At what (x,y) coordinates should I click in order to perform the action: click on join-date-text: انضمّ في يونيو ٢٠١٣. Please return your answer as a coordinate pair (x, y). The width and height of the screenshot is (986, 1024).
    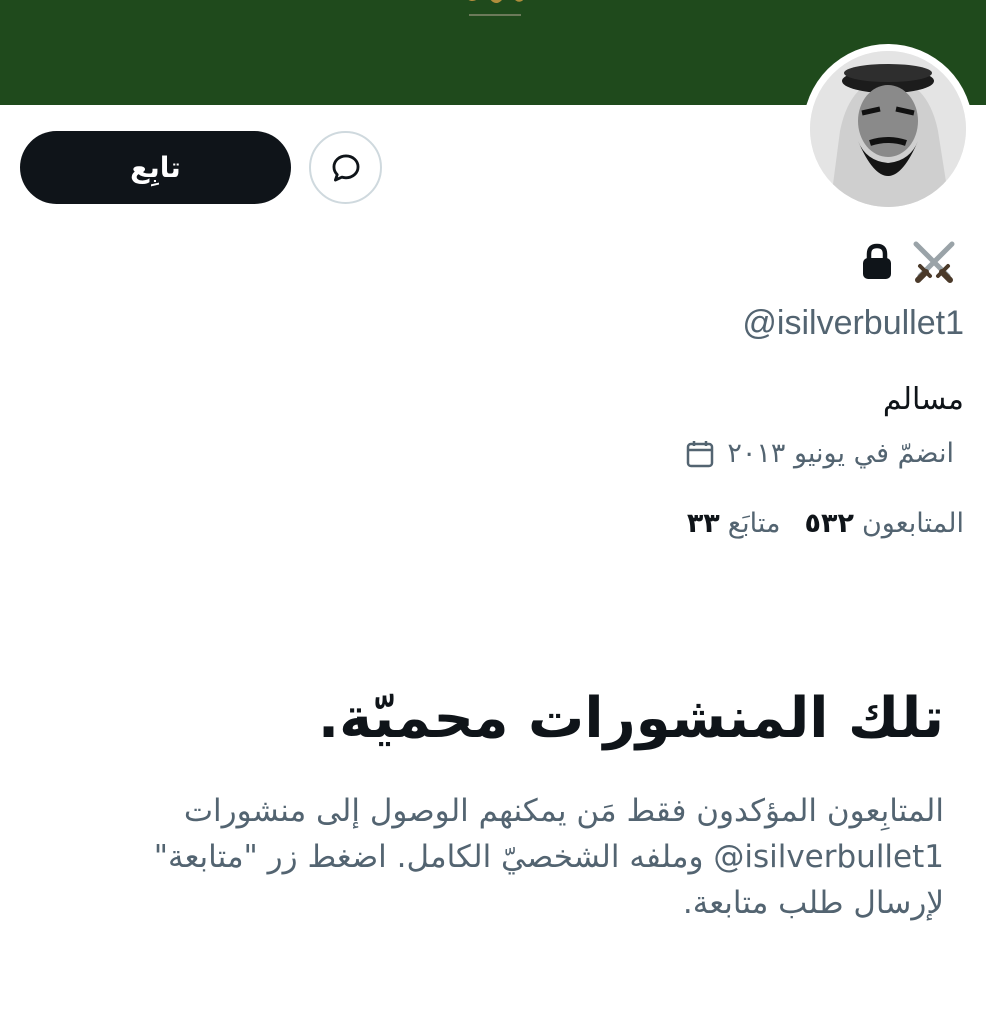
    Looking at the image, I should click on (840, 453).